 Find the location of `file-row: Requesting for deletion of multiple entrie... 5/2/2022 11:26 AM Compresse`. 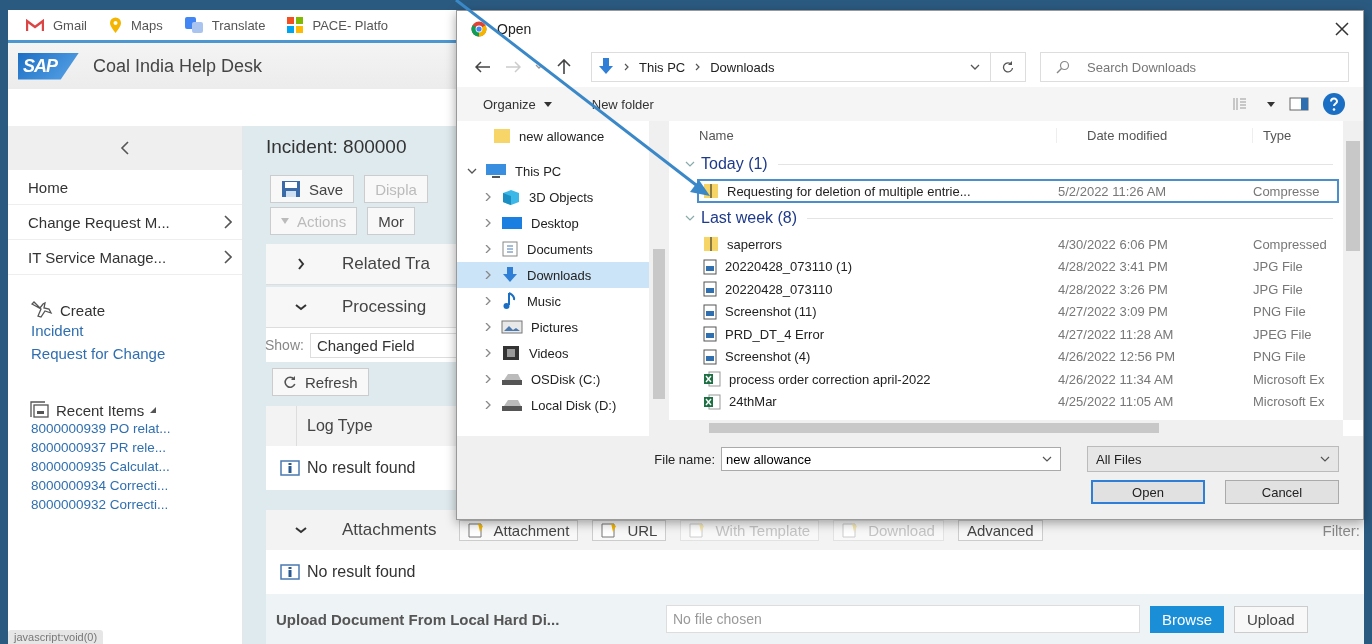

file-row: Requesting for deletion of multiple entrie... 5/2/2022 11:26 AM Compresse is located at coordinates (1018, 191).